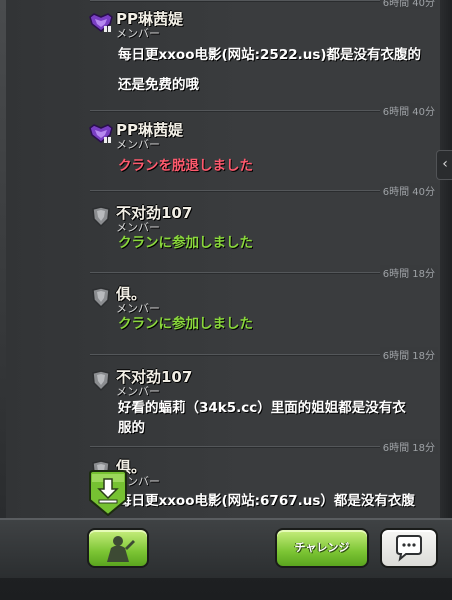 The height and width of the screenshot is (600, 452). What do you see at coordinates (266, 501) in the screenshot?
I see `message-line: 每日更xxoo电影(网站:6767.us）都是没有衣腹` at bounding box center [266, 501].